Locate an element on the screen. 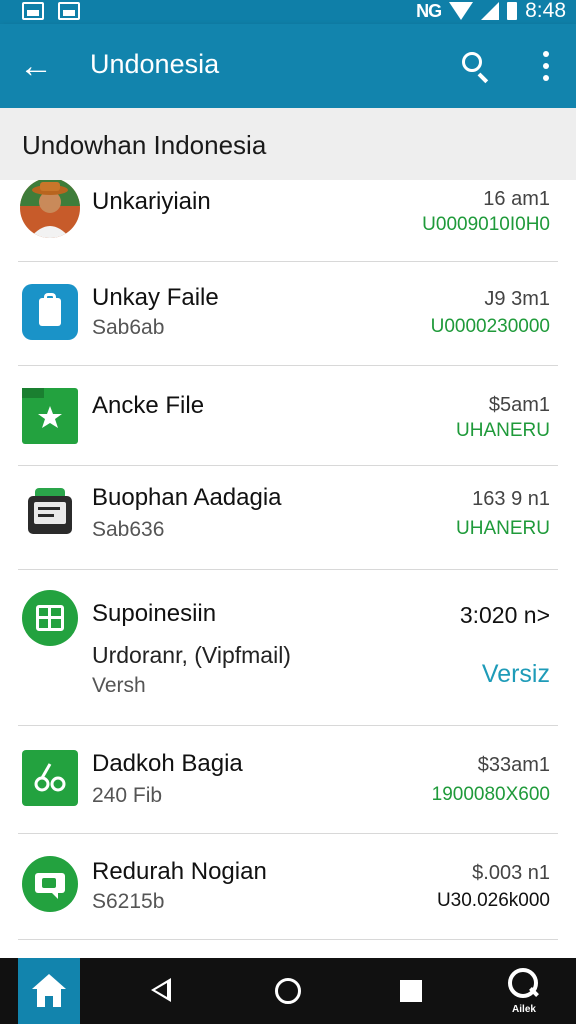 This screenshot has width=576, height=1024. item-time: J9 3m1 is located at coordinates (517, 299).